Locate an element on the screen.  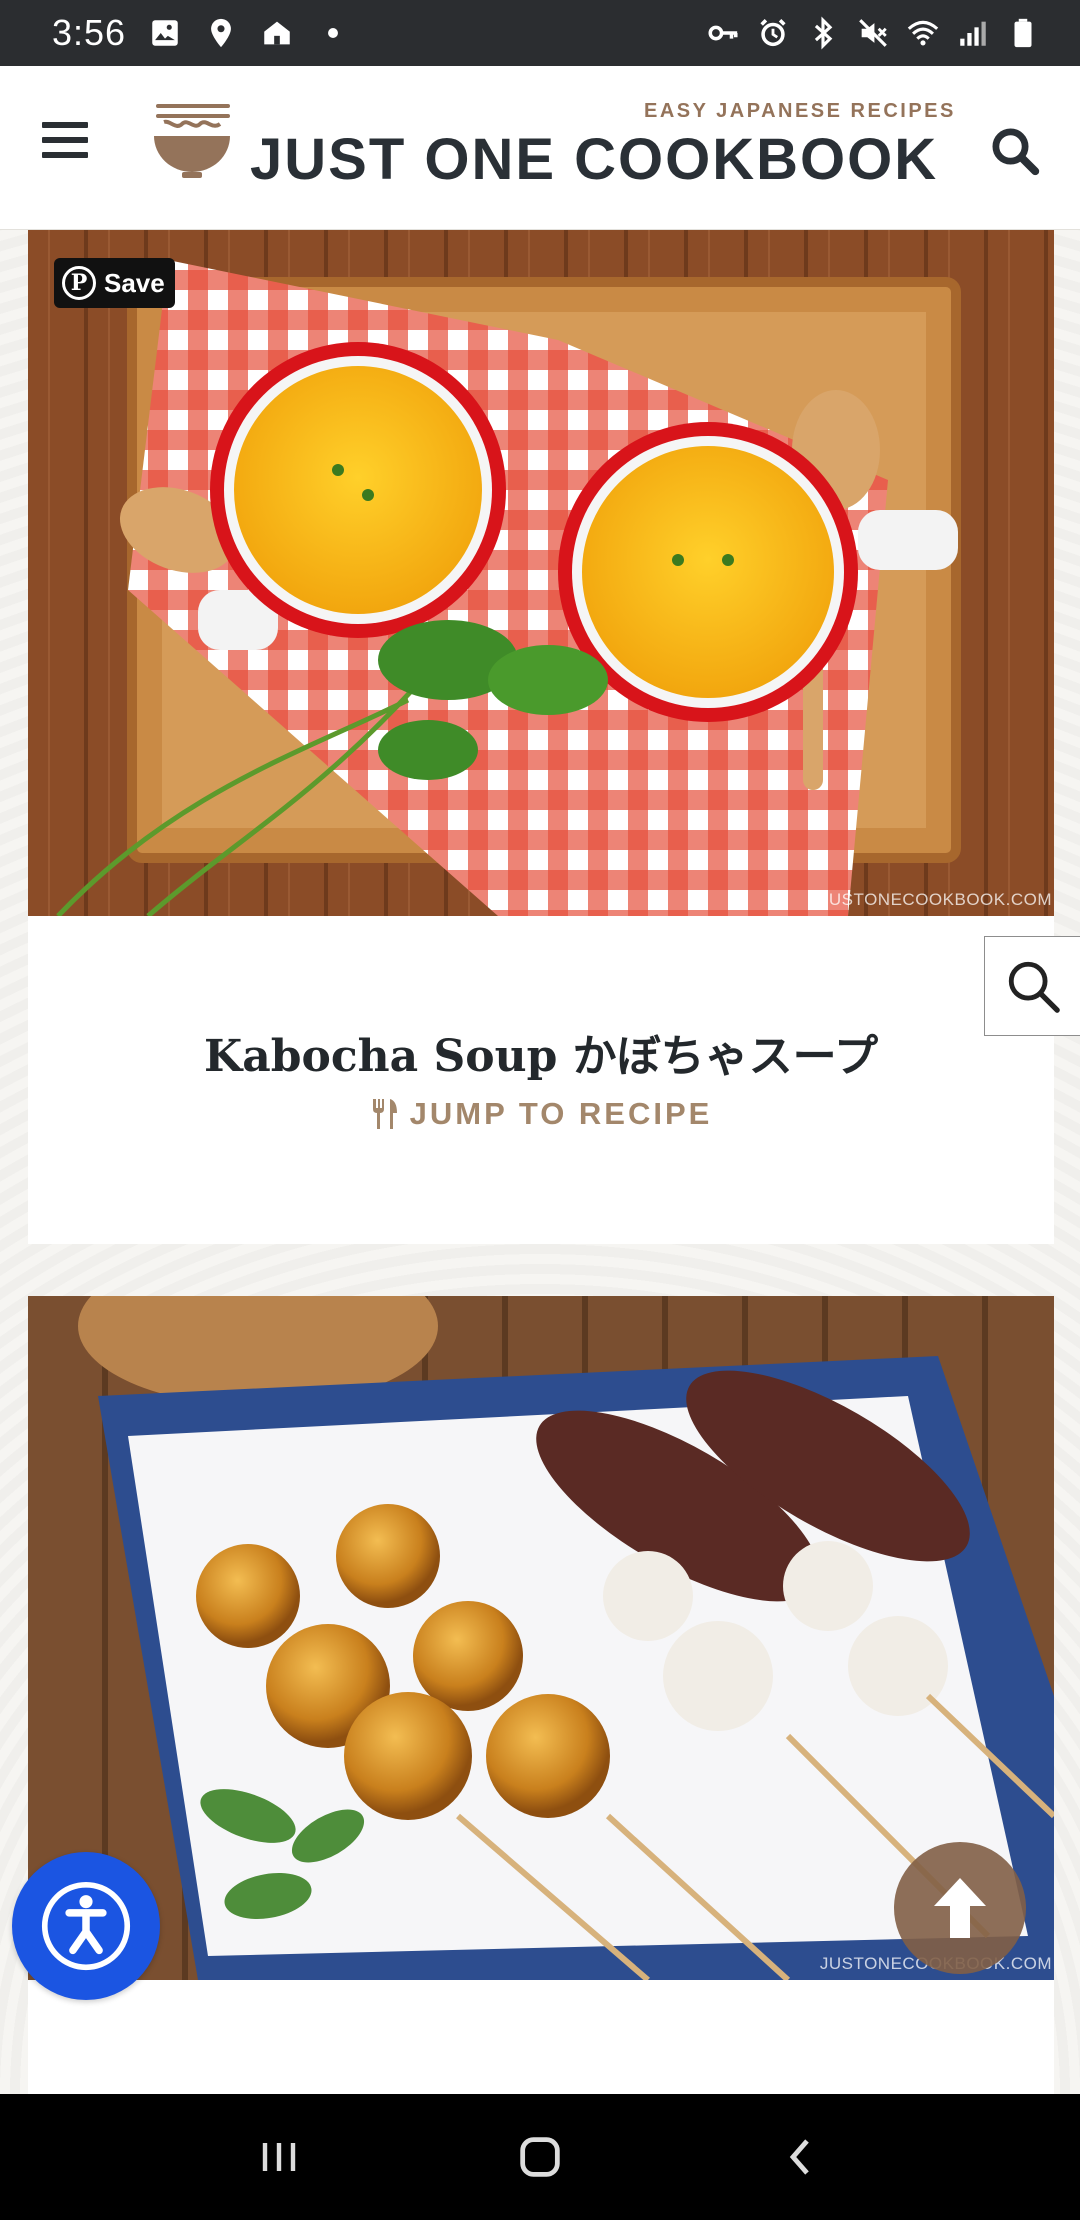
pinterest-save-button: P Save is located at coordinates (114, 283).